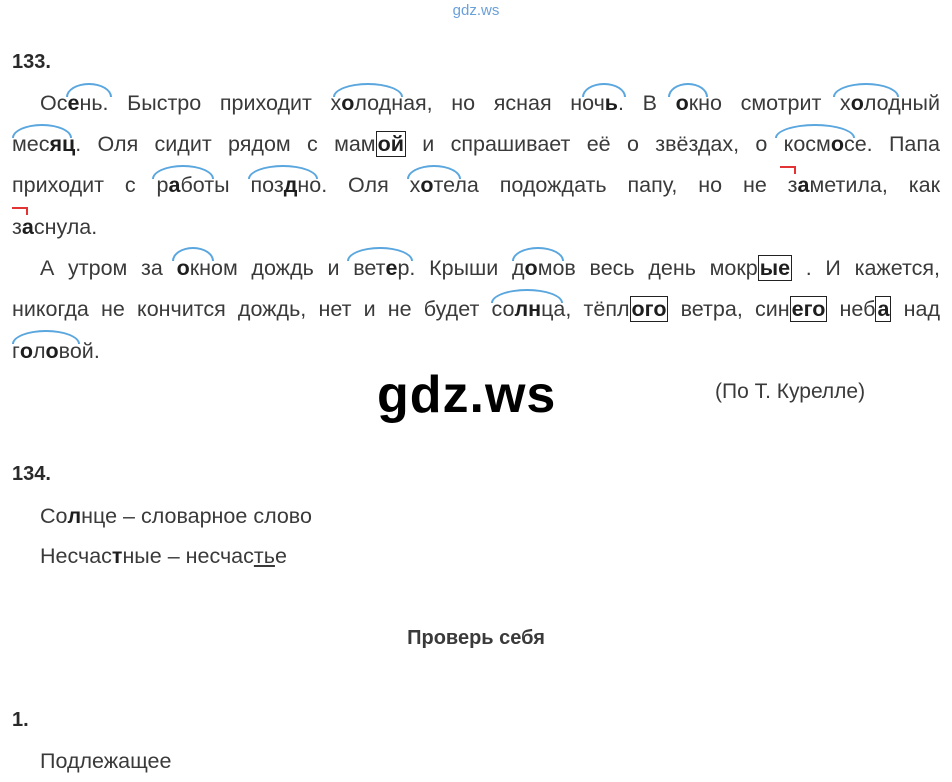 The height and width of the screenshot is (782, 952). Describe the element at coordinates (20, 720) in the screenshot. I see `task-1-number: 1.` at that location.